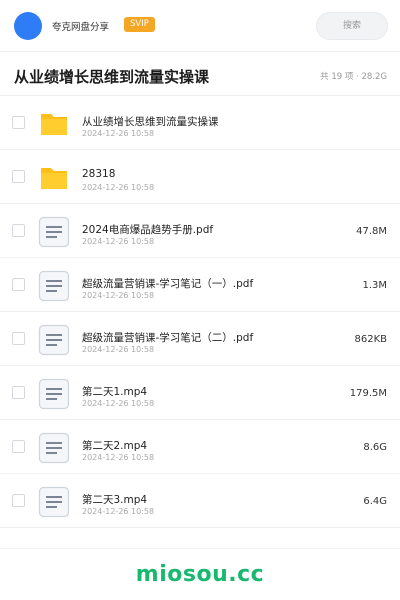  What do you see at coordinates (81, 27) in the screenshot?
I see `share-title: 夸克网盘分享` at bounding box center [81, 27].